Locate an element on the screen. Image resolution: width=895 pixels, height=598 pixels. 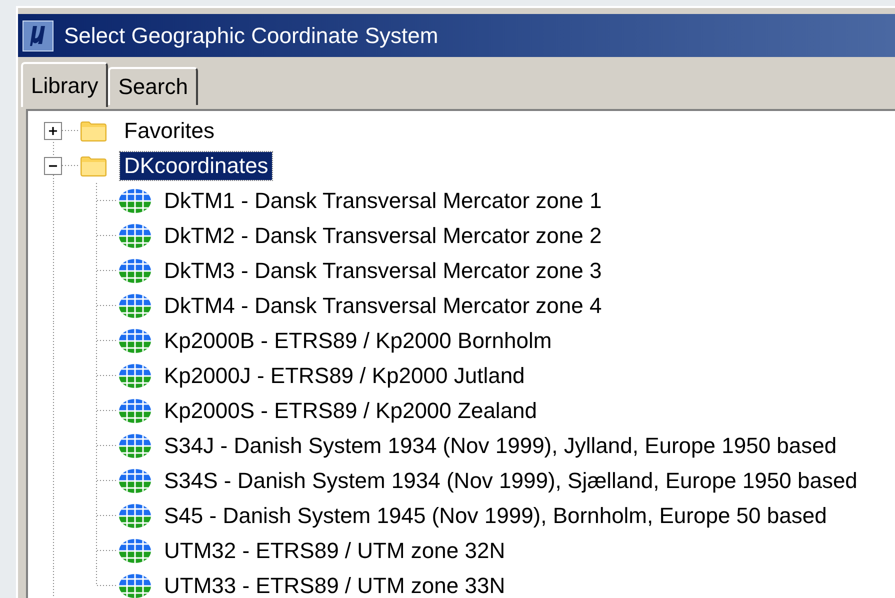
plus-icon is located at coordinates (53, 131).